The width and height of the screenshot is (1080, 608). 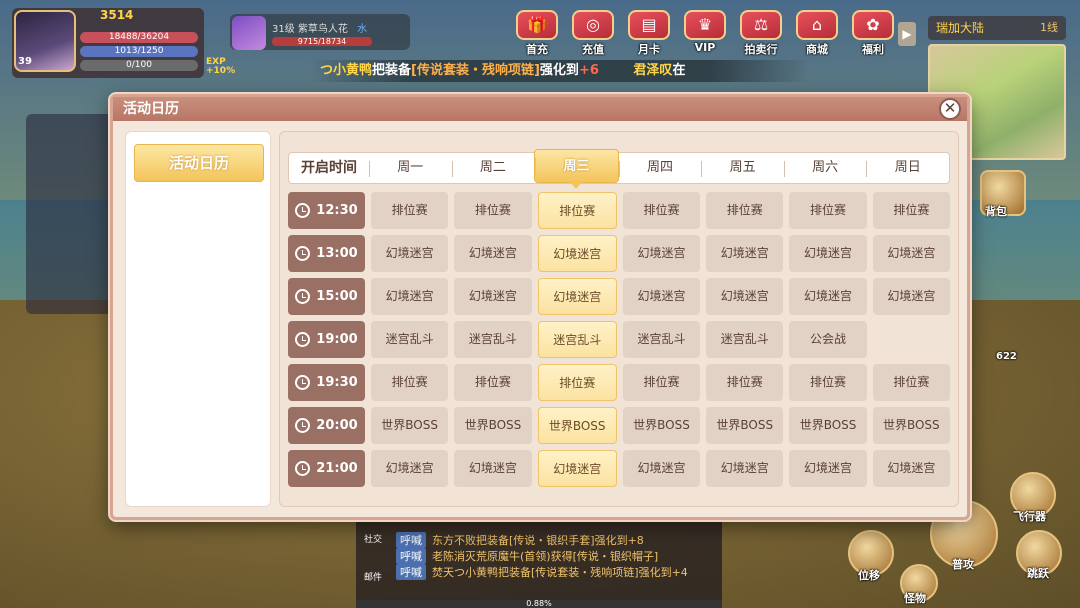 What do you see at coordinates (873, 25) in the screenshot?
I see `bag-icon: ✿` at bounding box center [873, 25].